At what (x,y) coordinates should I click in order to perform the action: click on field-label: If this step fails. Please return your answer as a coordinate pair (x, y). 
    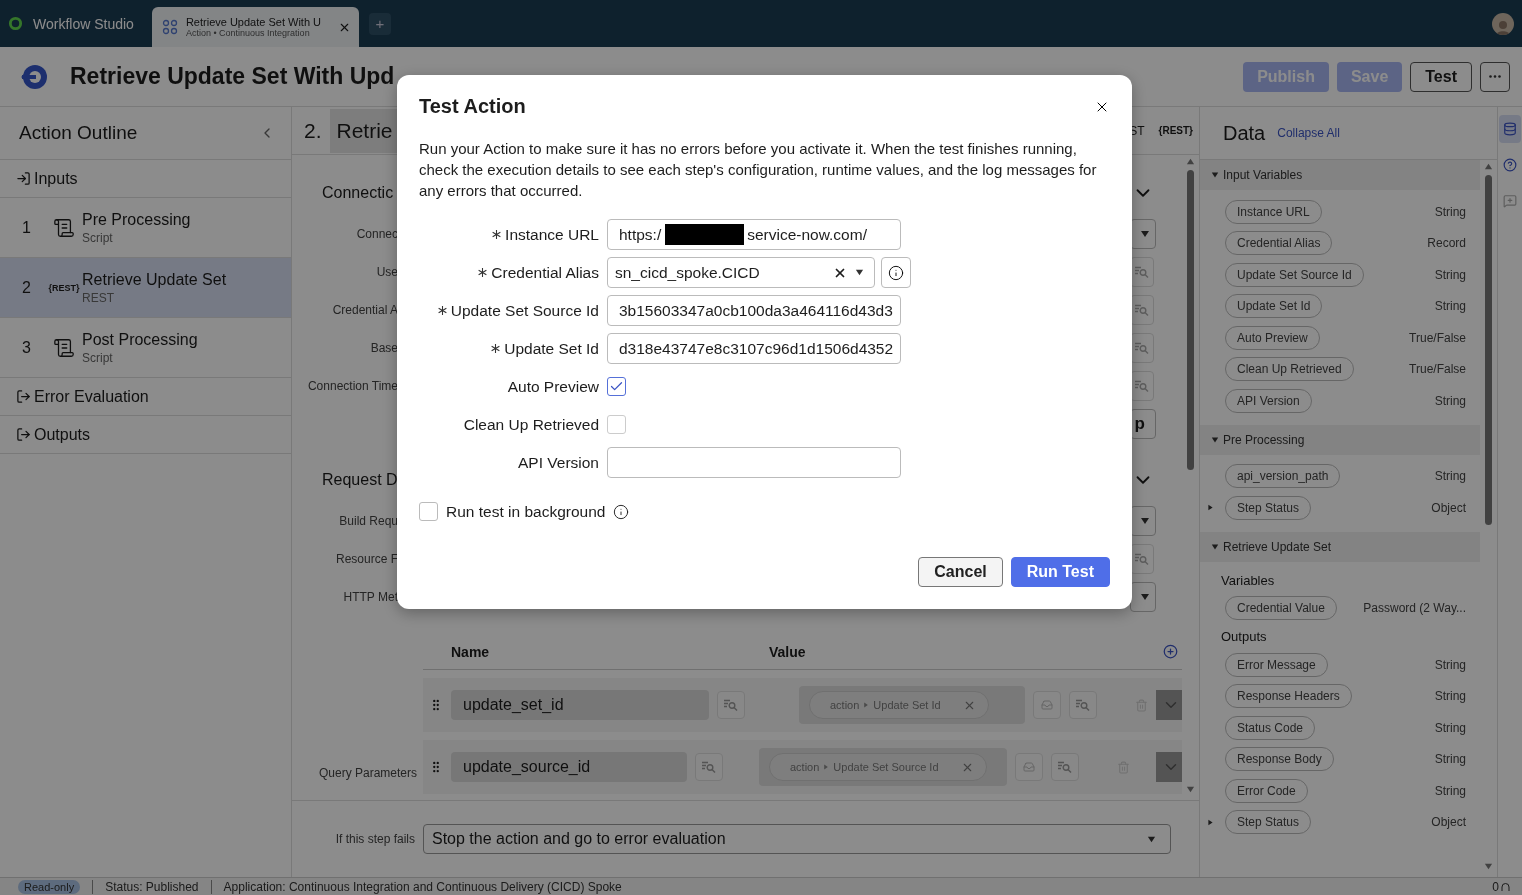
    Looking at the image, I should click on (375, 839).